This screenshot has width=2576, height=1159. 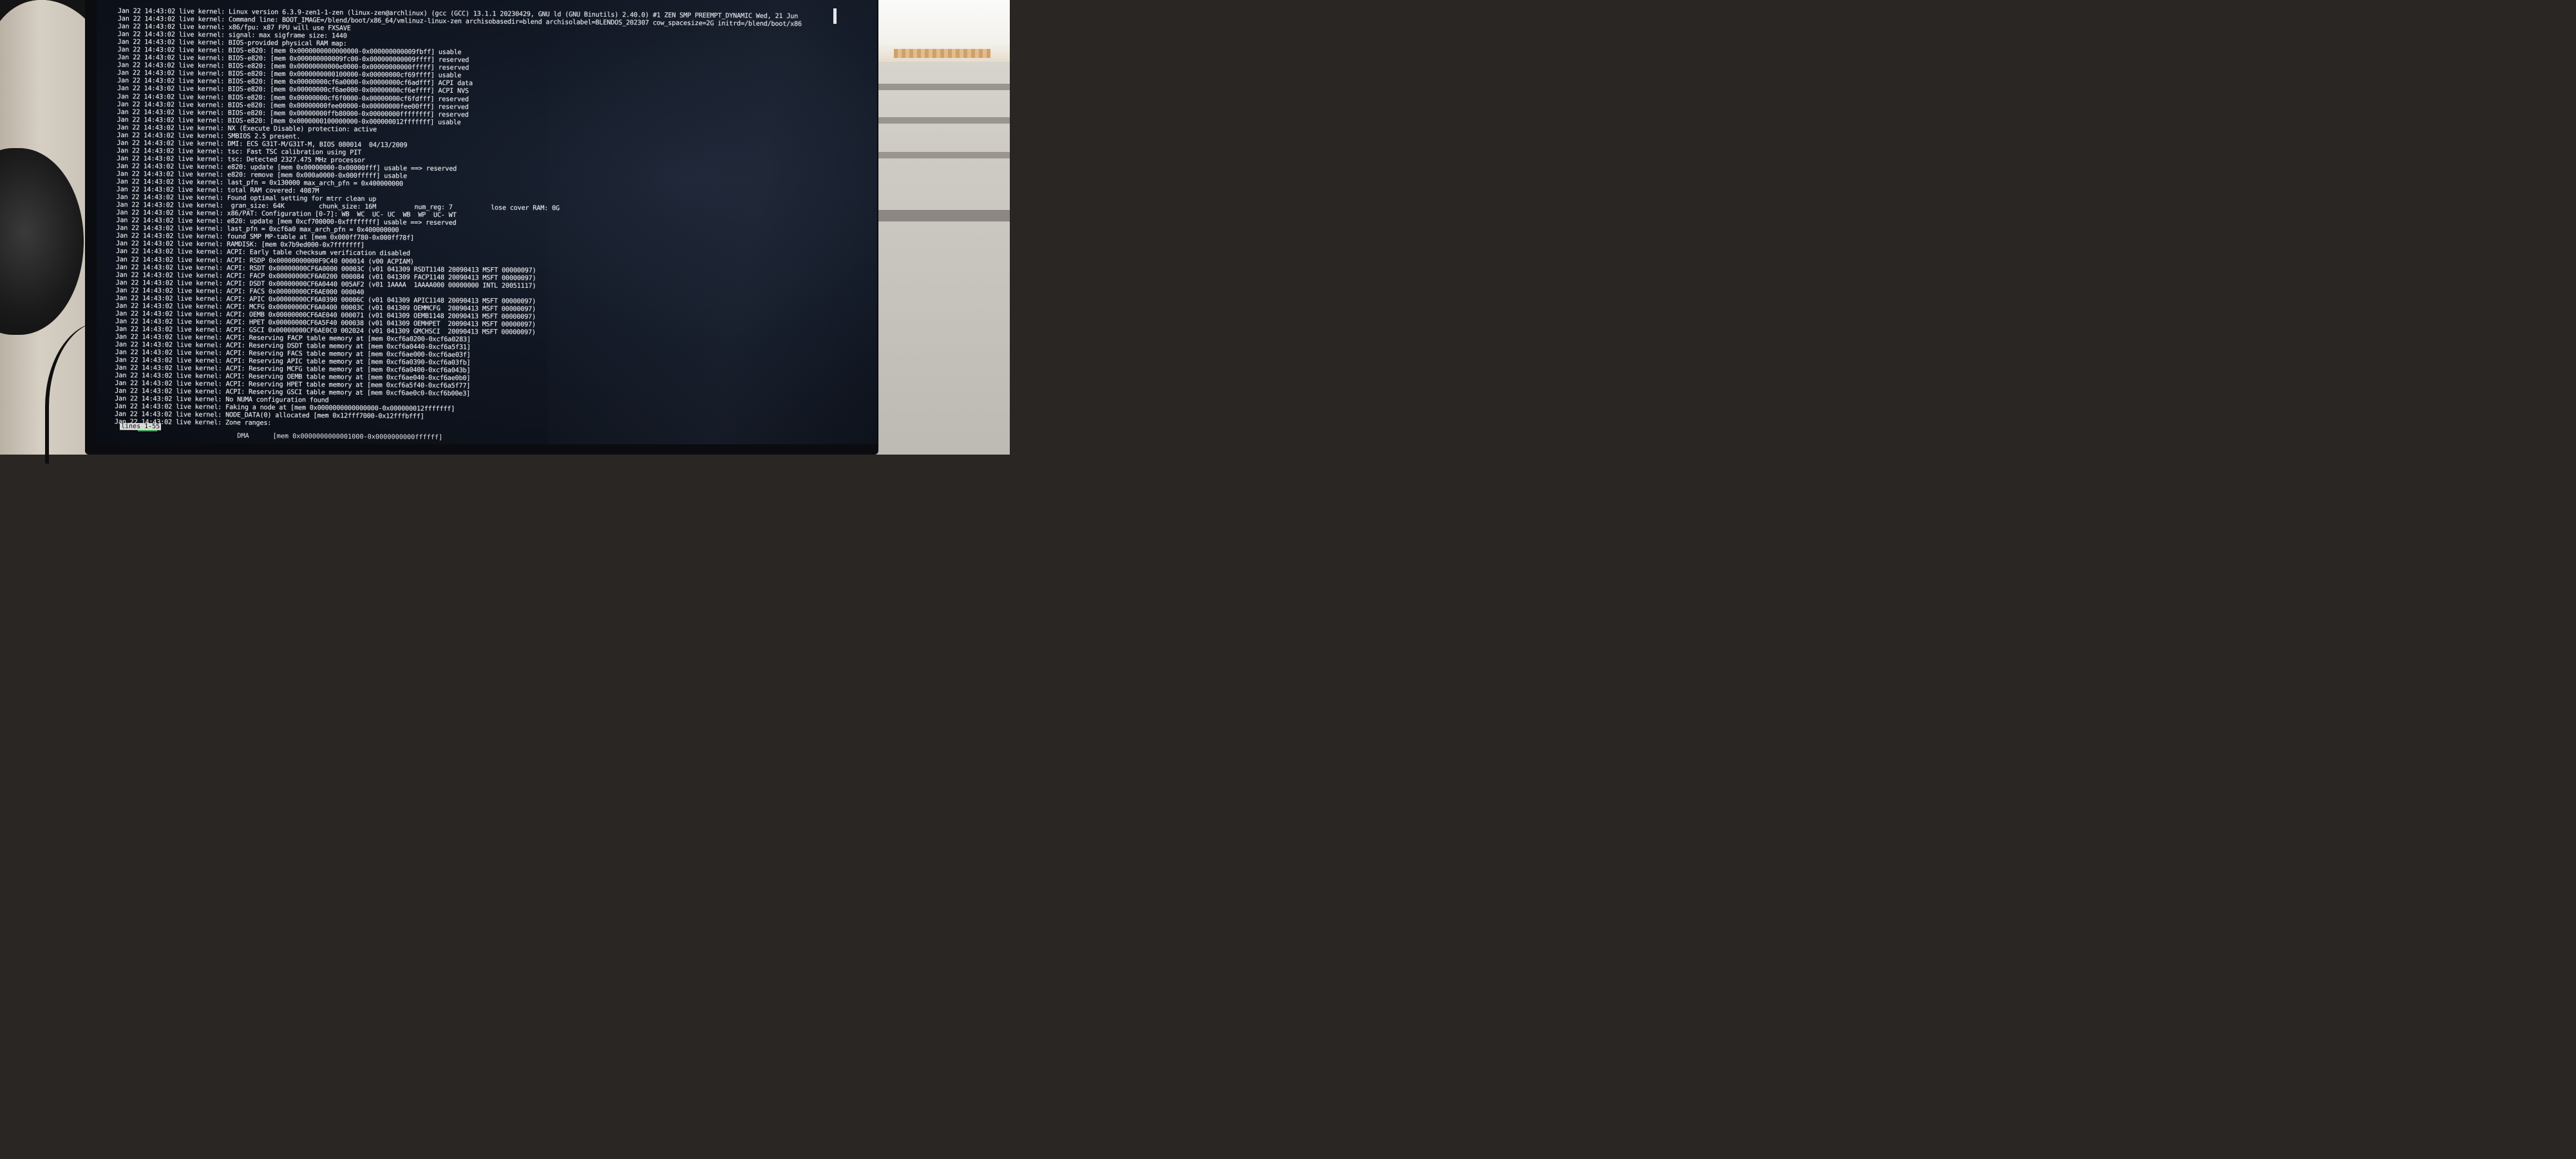 What do you see at coordinates (147, 430) in the screenshot?
I see `pager-cursor` at bounding box center [147, 430].